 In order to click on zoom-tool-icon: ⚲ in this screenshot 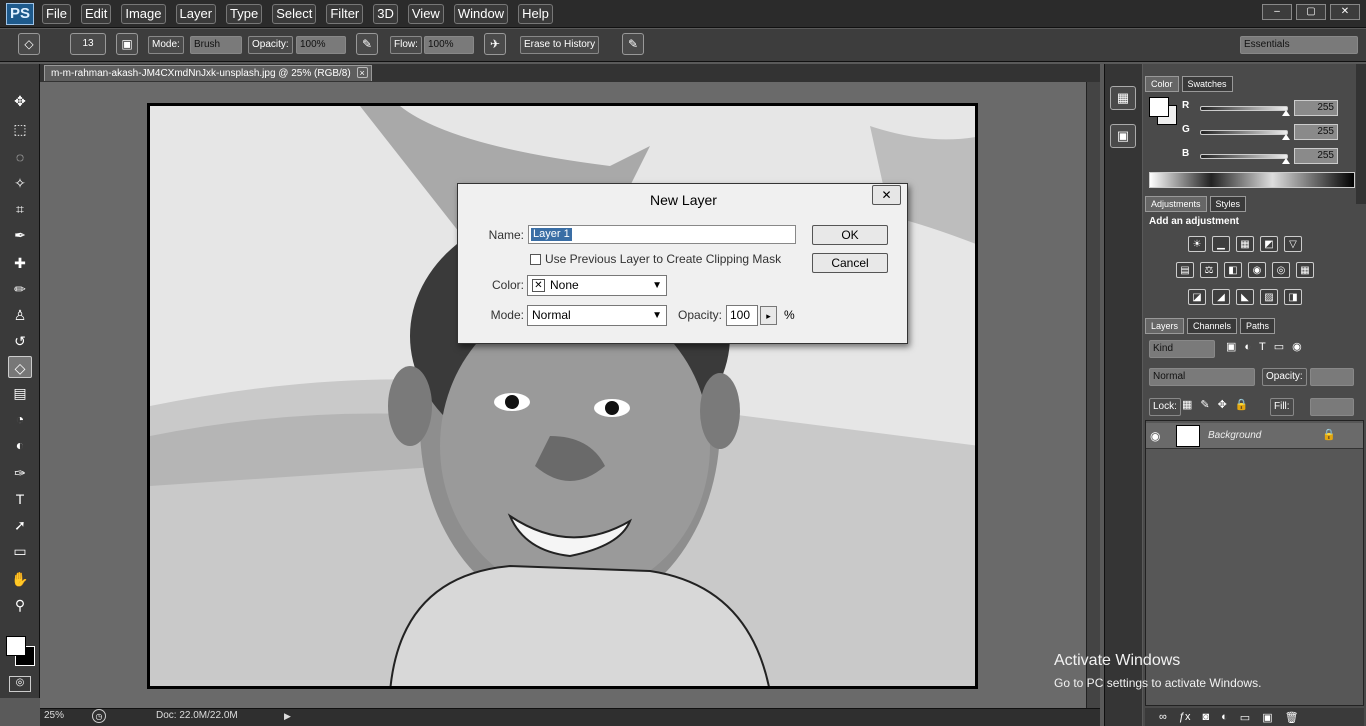, I will do `click(20, 605)`.